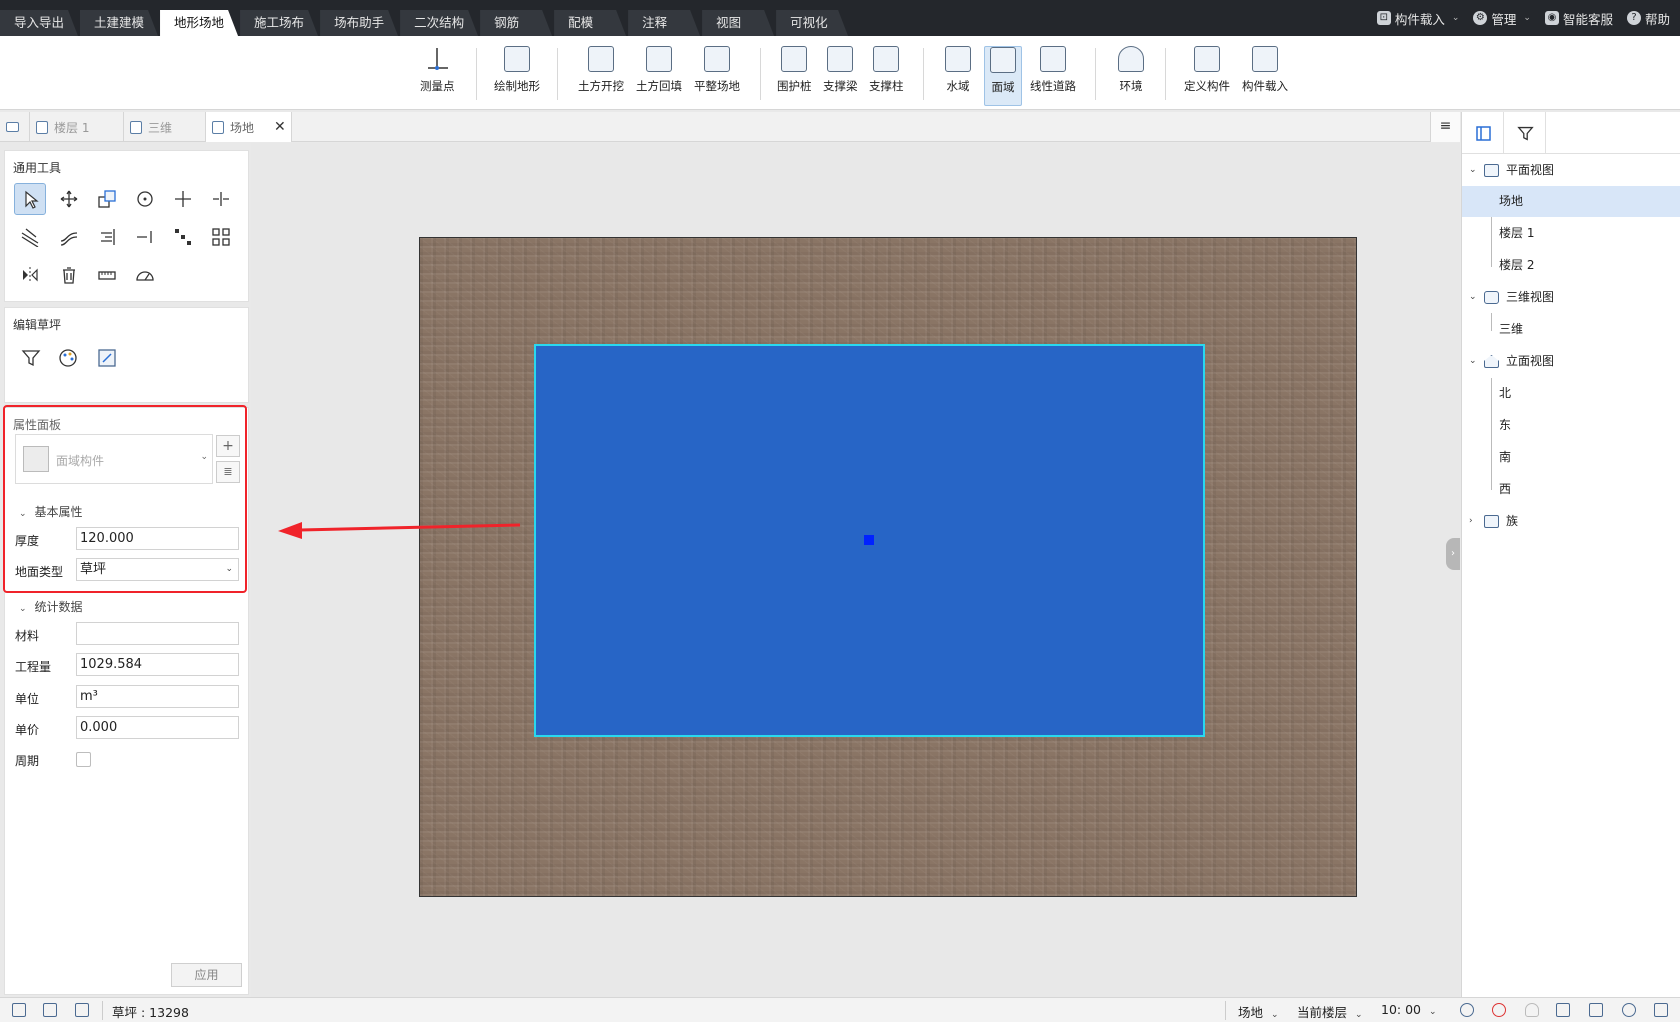 The width and height of the screenshot is (1680, 1022). I want to click on measure-tool, so click(107, 275).